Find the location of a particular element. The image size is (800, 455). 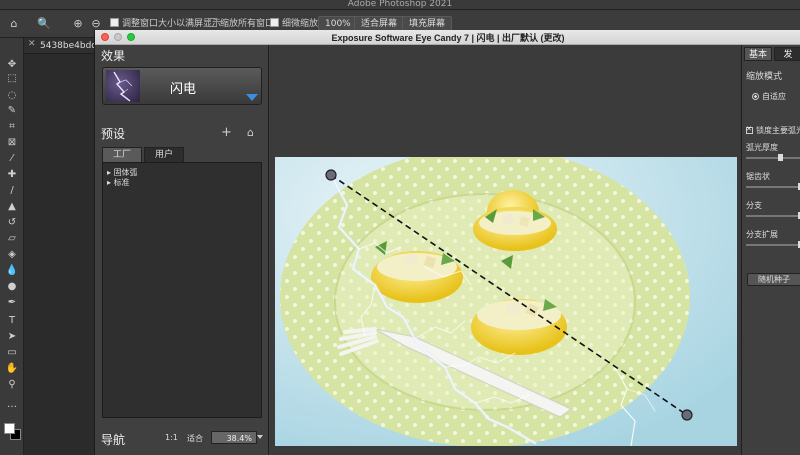

navigation-bar: 导航 1:1 适合 38.4% is located at coordinates (182, 441).